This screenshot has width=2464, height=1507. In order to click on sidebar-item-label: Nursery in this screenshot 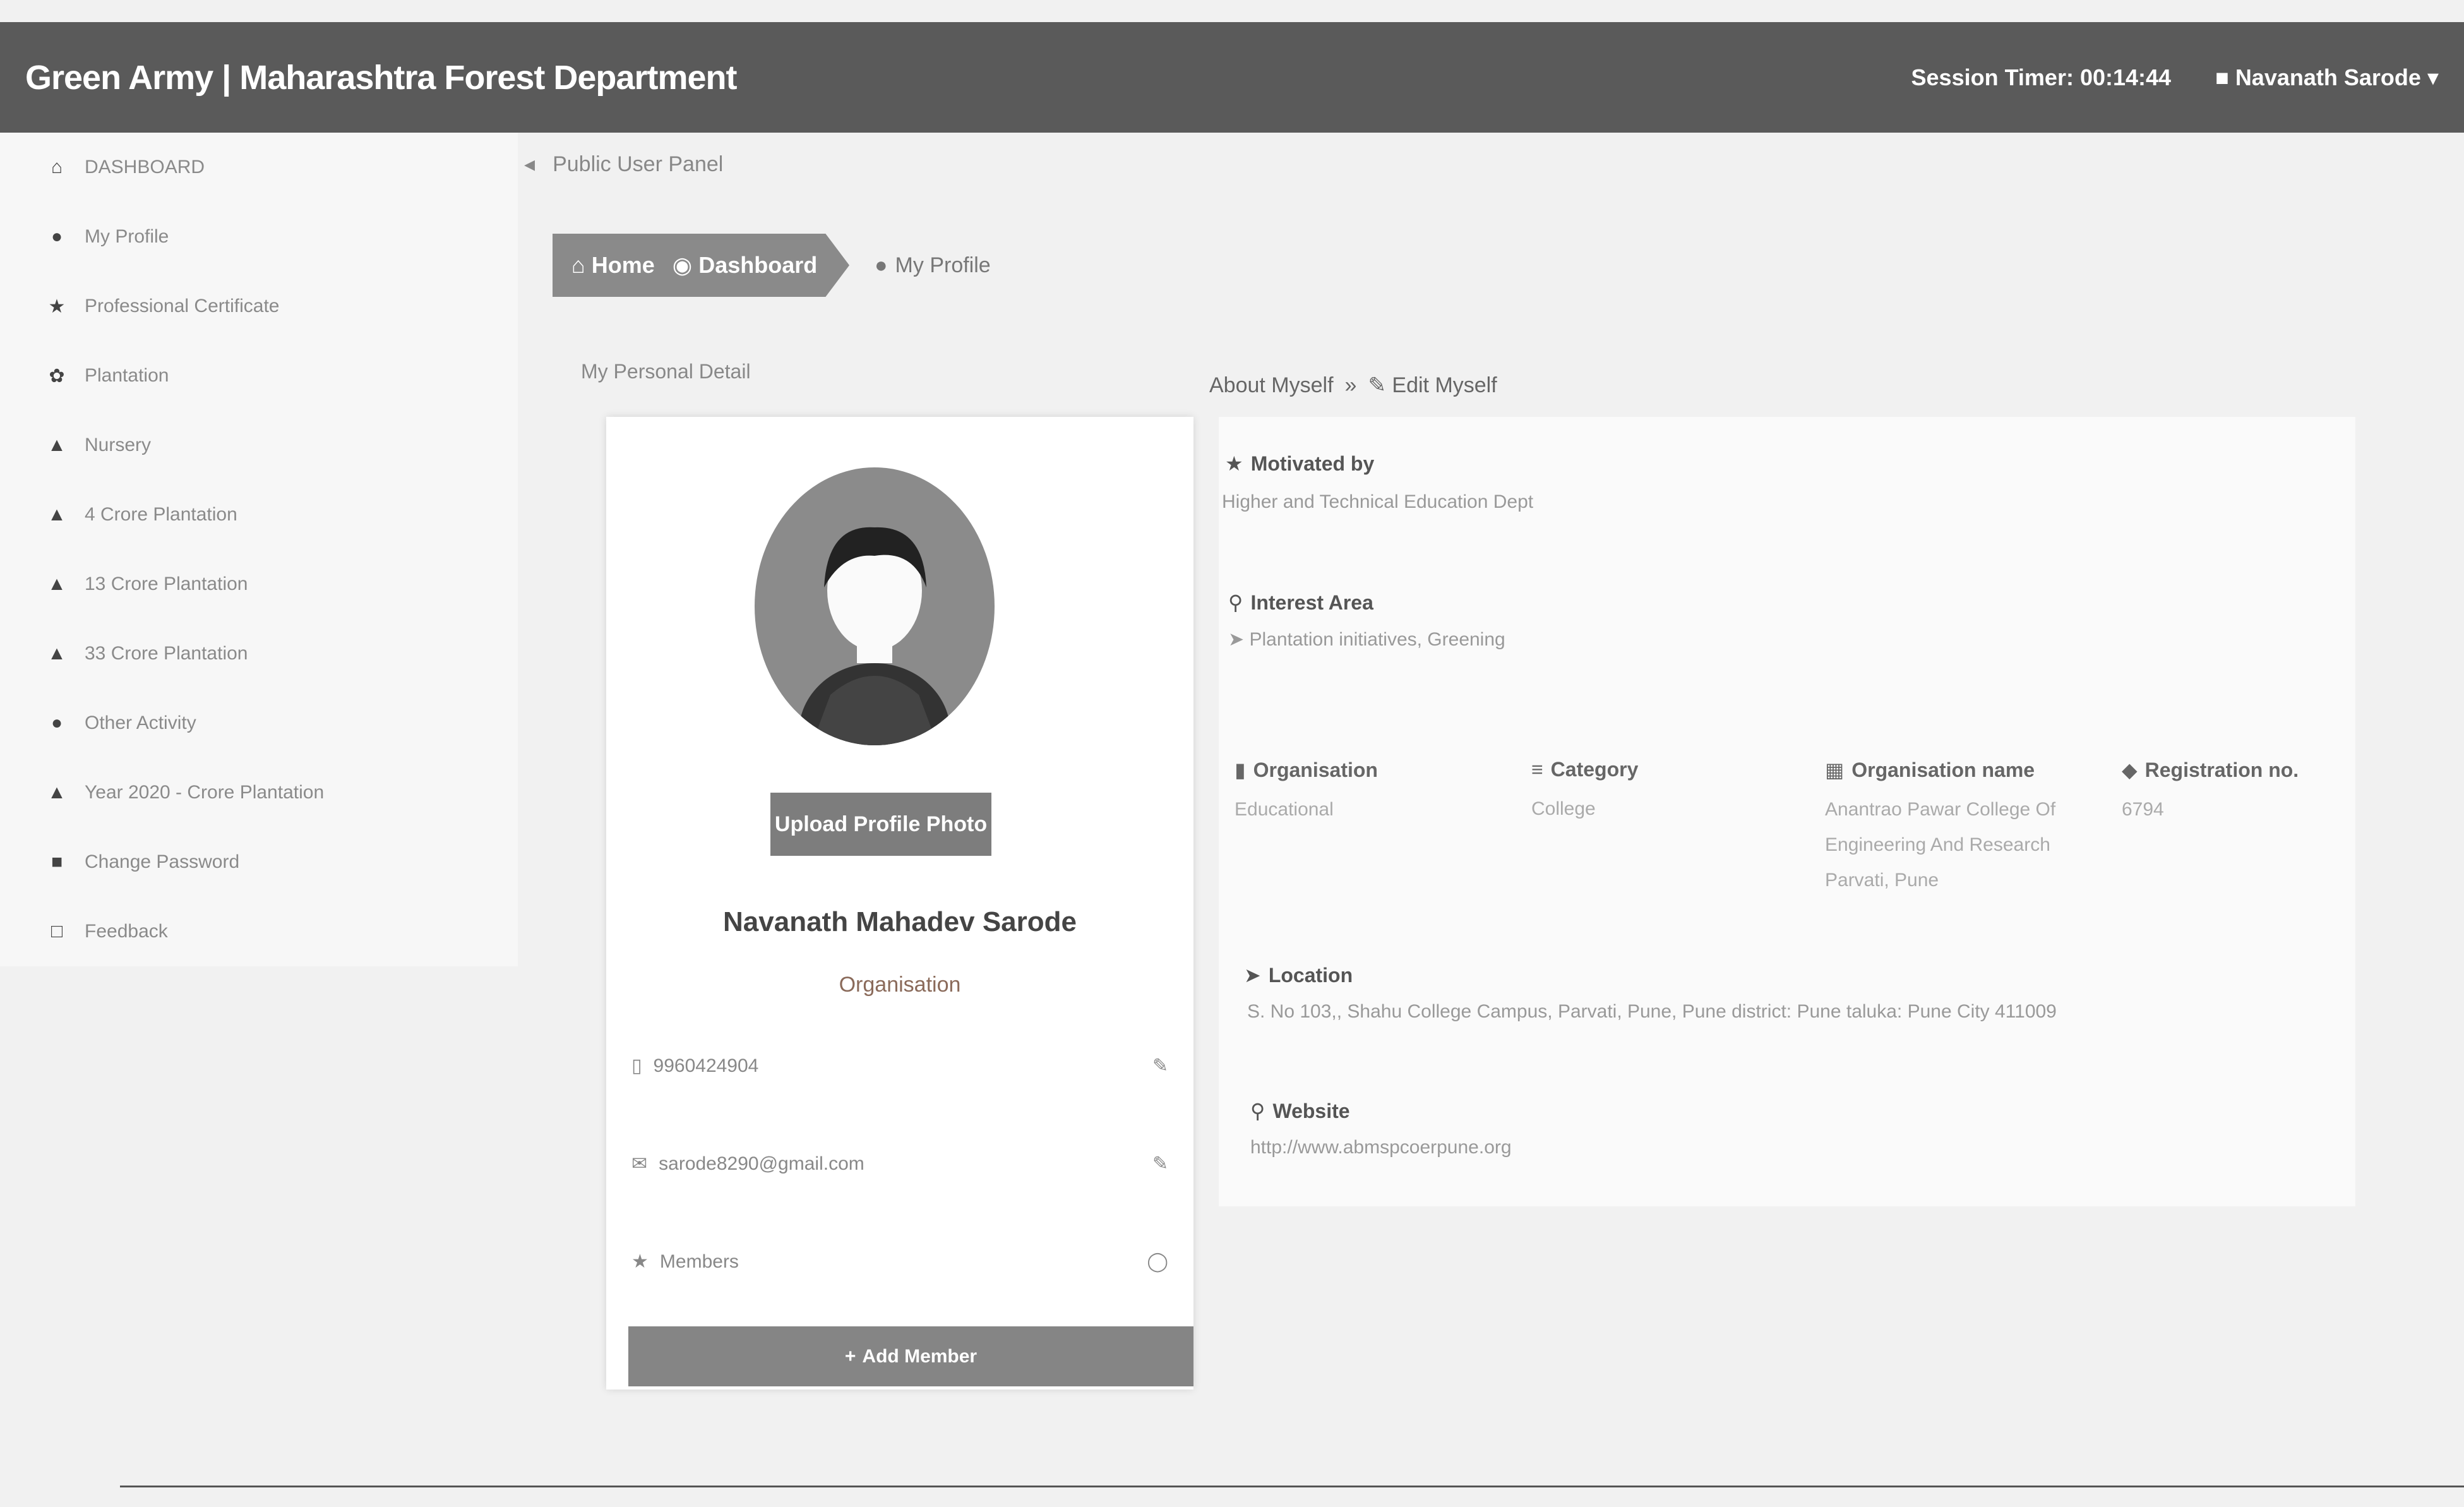, I will do `click(118, 445)`.